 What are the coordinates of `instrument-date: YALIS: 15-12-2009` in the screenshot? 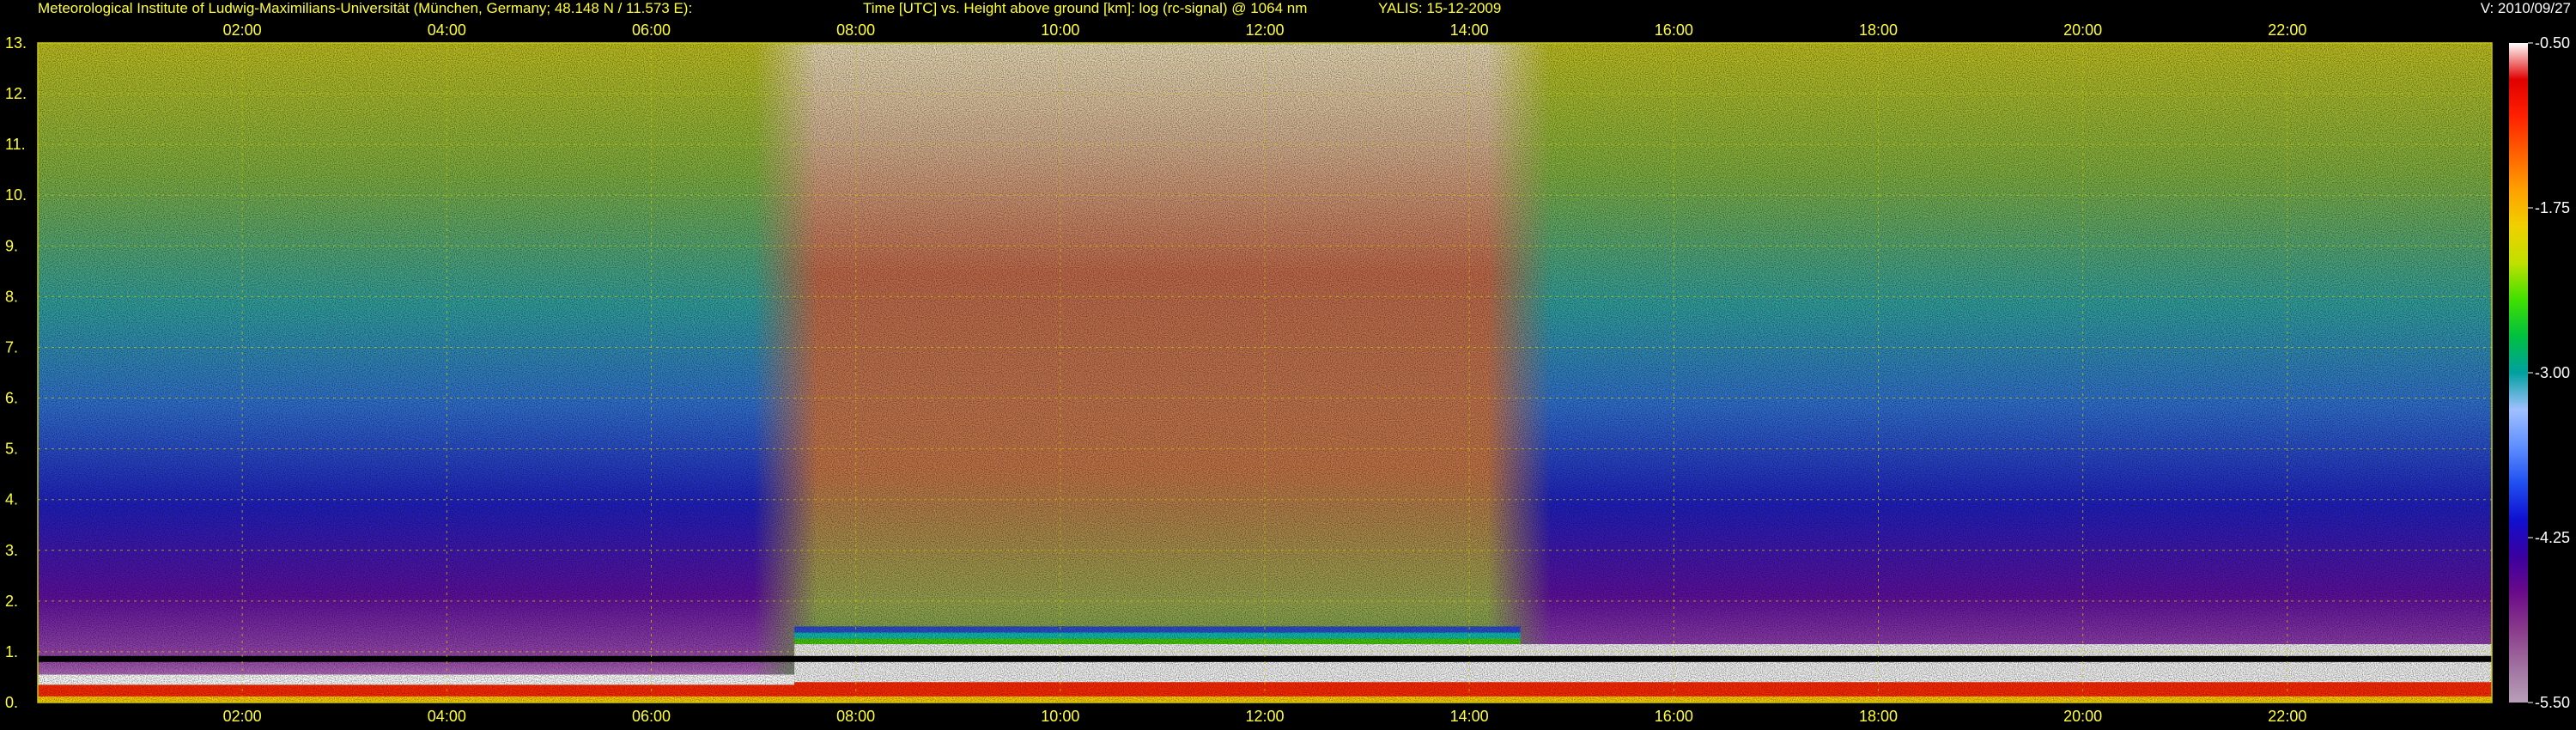 It's located at (1440, 8).